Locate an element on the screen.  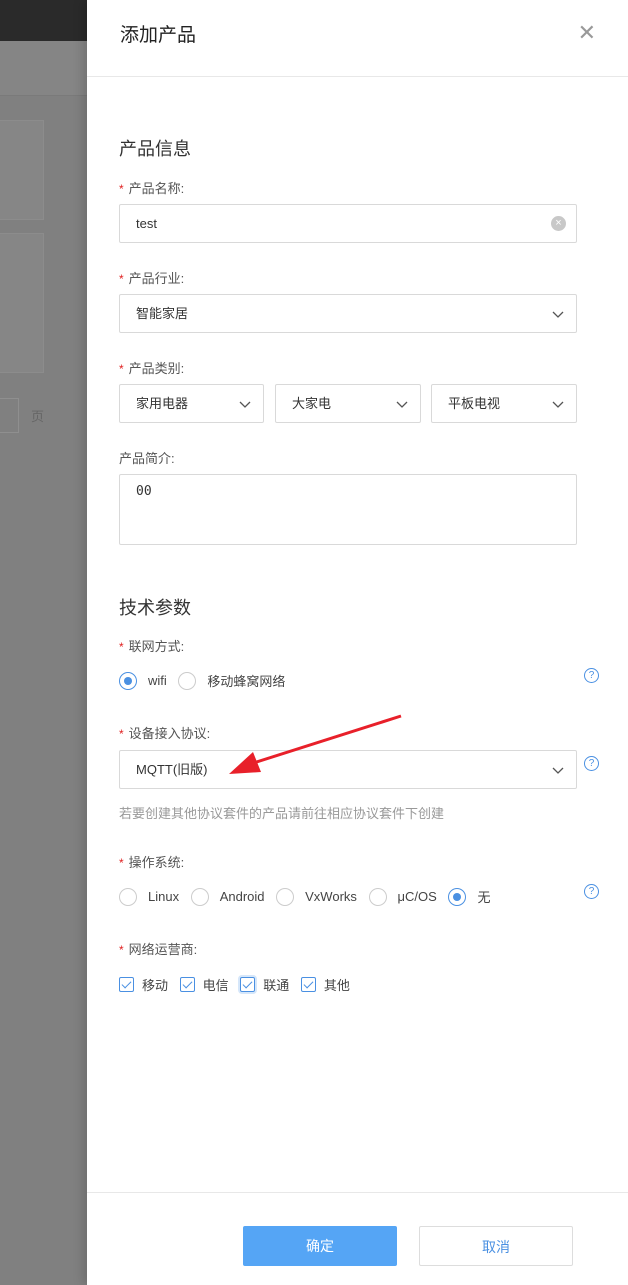
checkbox-telecom: 电信 is located at coordinates (204, 984).